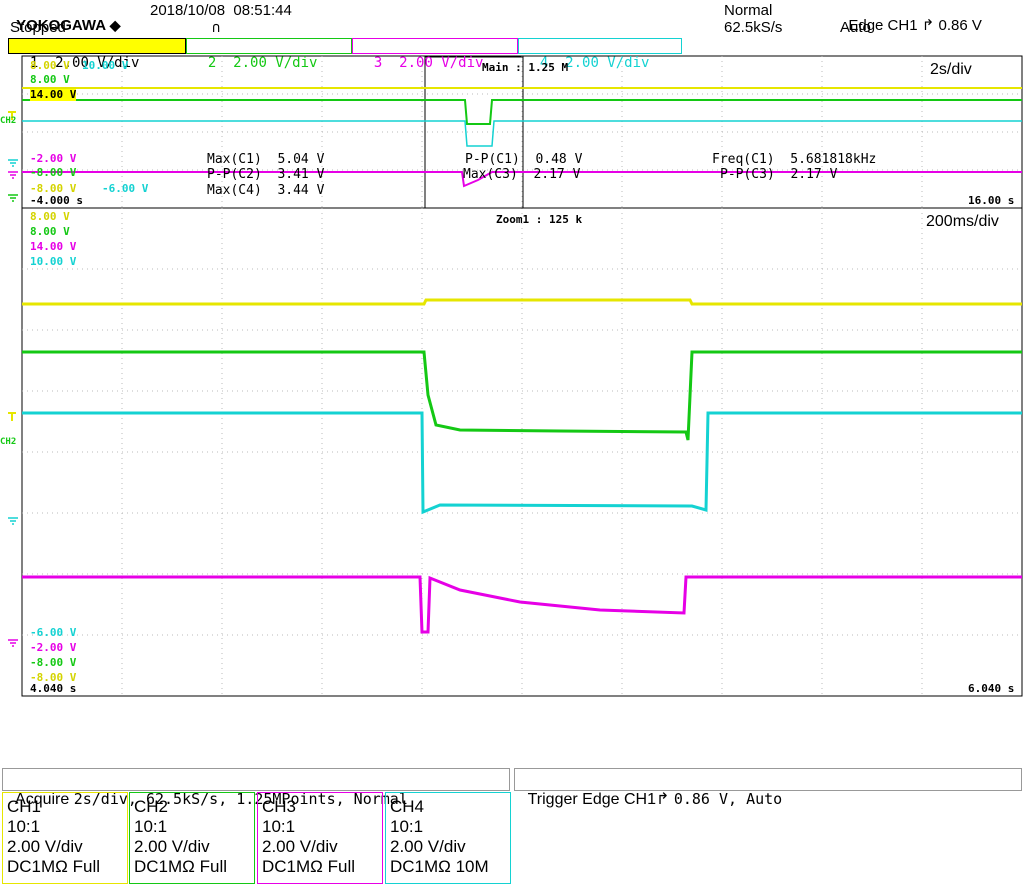 Image resolution: width=1024 pixels, height=884 pixels. I want to click on main-upper-ch4: 10.00 V, so click(105, 65).